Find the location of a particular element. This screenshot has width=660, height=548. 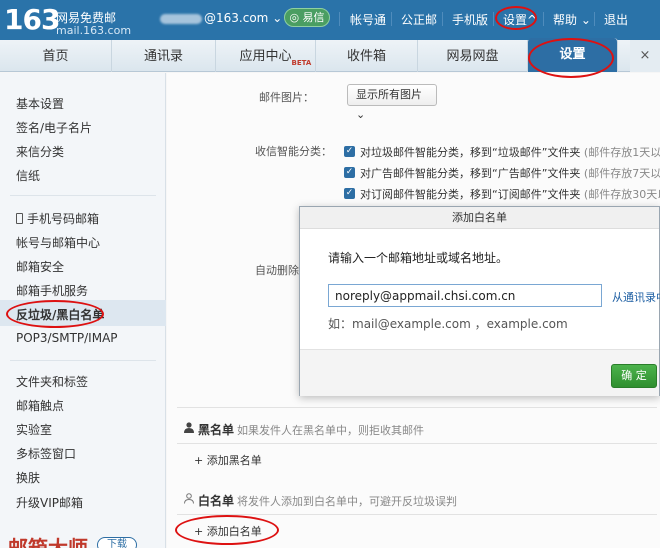

option-ads-note: (邮件存放7天以上 is located at coordinates (621, 173).